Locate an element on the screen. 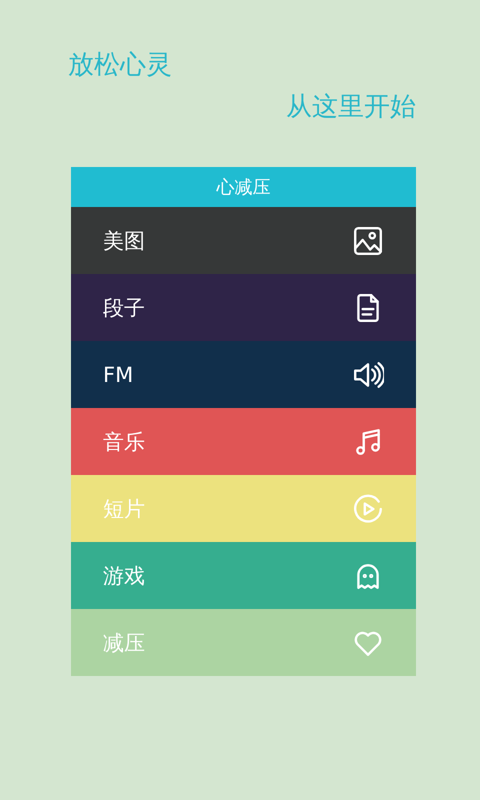 The height and width of the screenshot is (800, 480). menu-item: FM is located at coordinates (243, 374).